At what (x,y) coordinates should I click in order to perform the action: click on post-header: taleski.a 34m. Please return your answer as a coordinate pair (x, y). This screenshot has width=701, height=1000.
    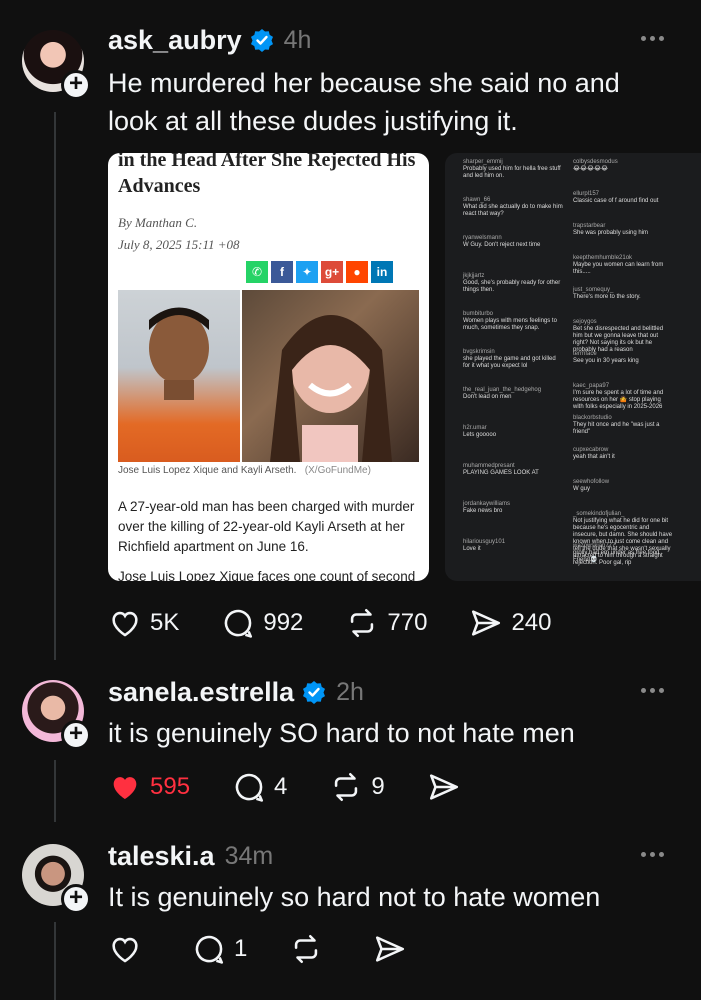
    Looking at the image, I should click on (190, 856).